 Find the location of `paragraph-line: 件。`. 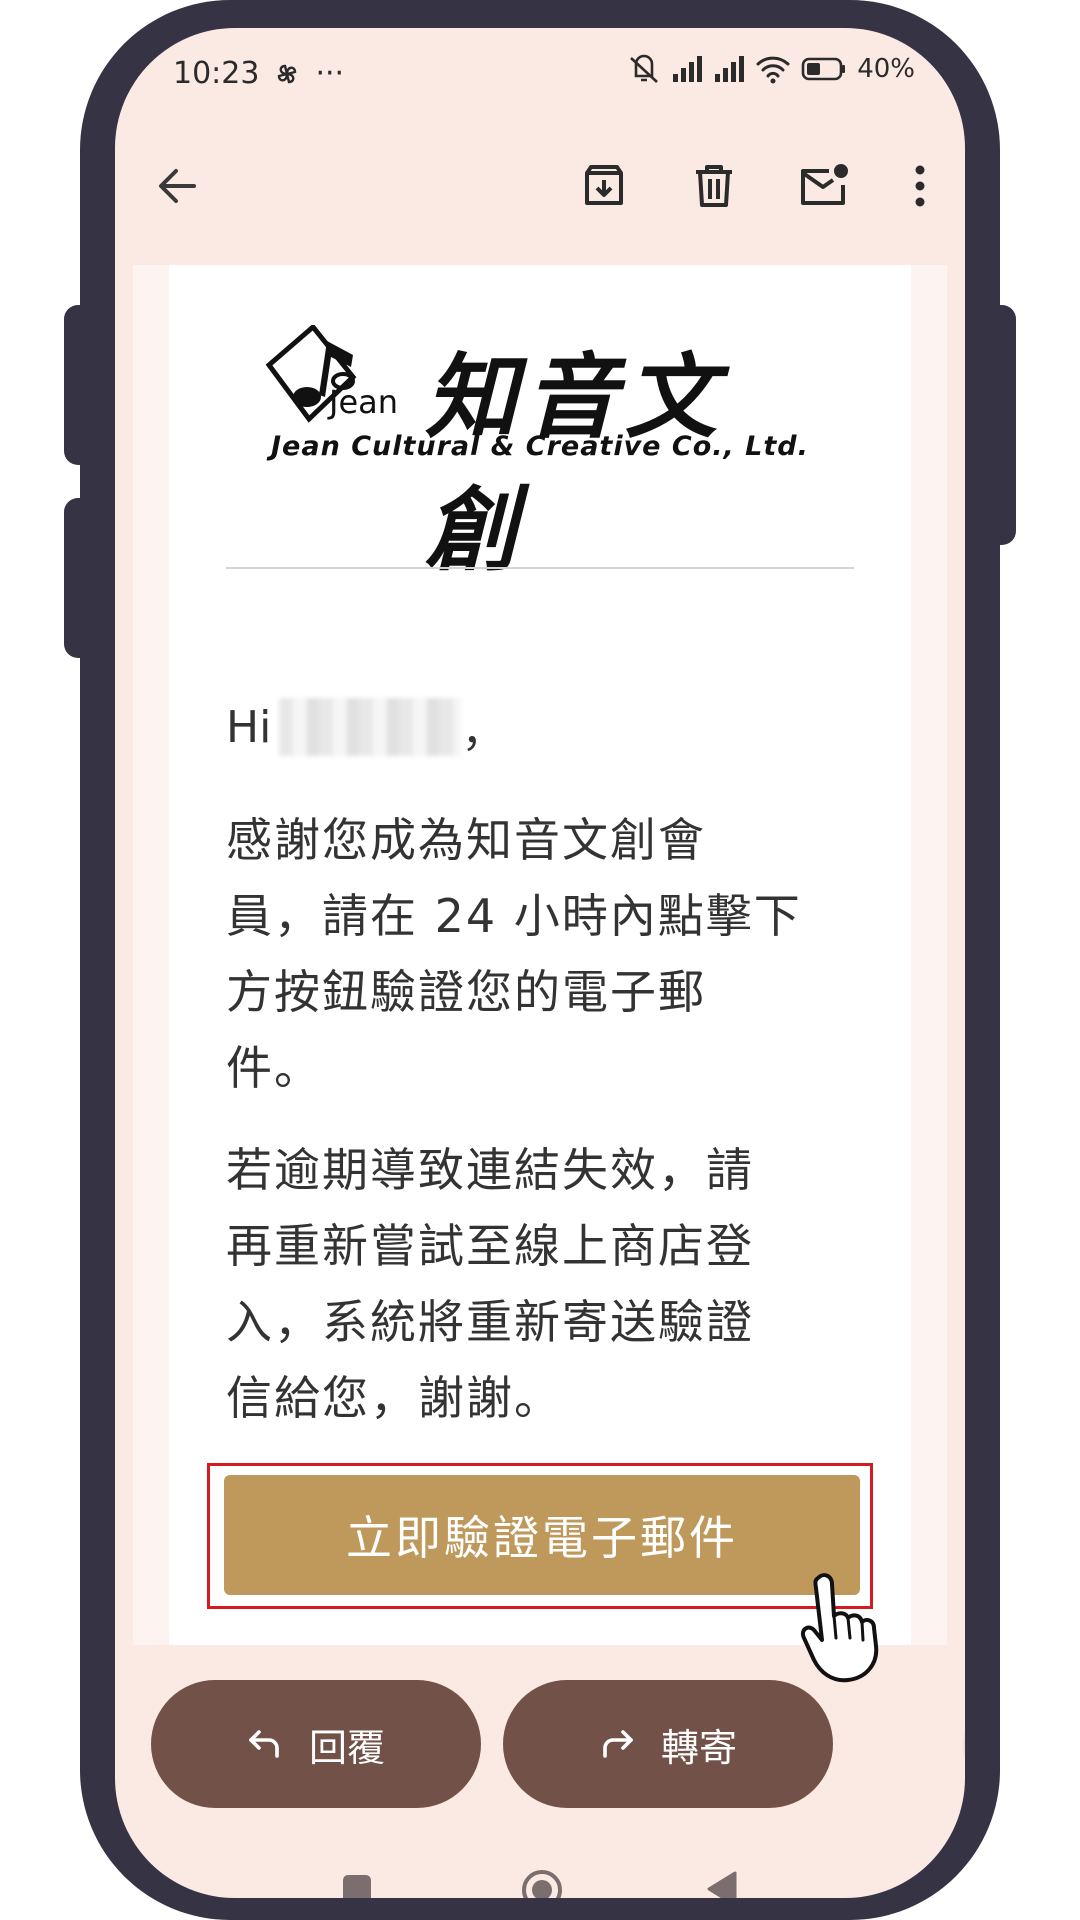

paragraph-line: 件。 is located at coordinates (274, 1068).